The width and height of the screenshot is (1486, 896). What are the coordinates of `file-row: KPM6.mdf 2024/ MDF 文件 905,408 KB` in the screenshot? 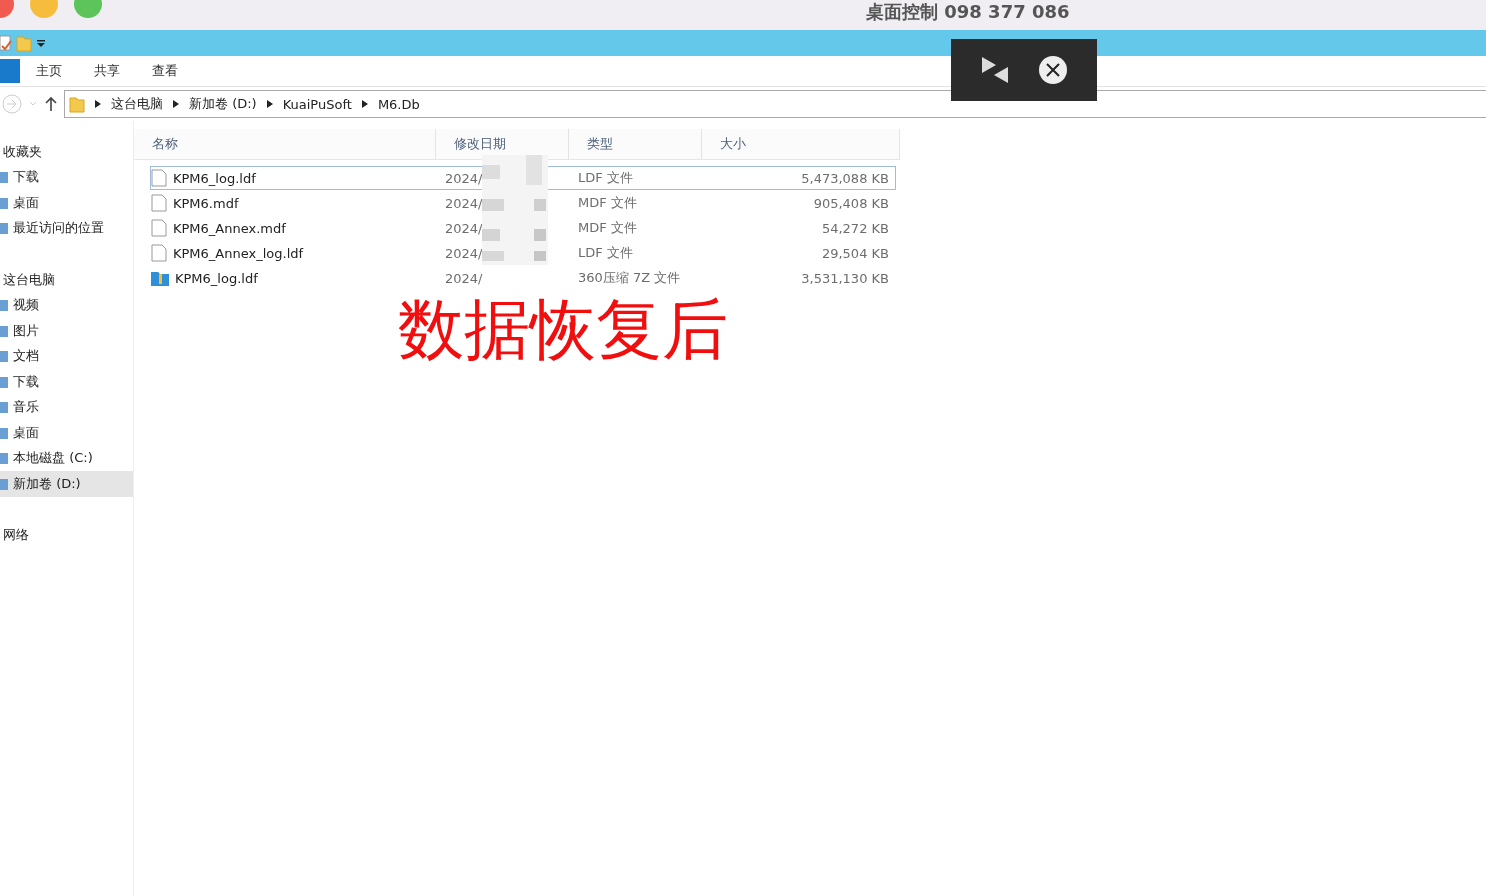 It's located at (523, 203).